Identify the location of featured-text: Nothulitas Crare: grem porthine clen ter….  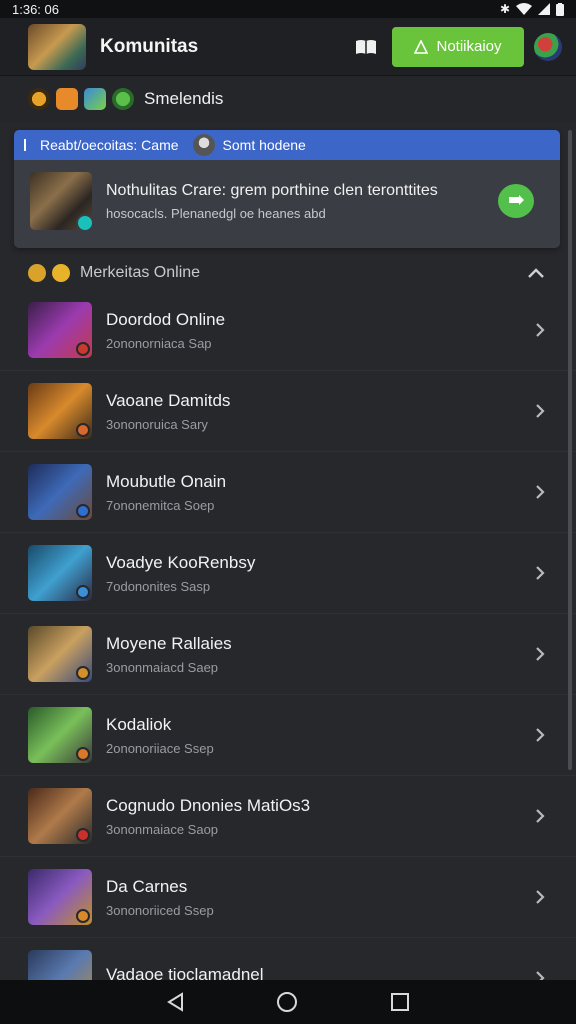
(302, 201).